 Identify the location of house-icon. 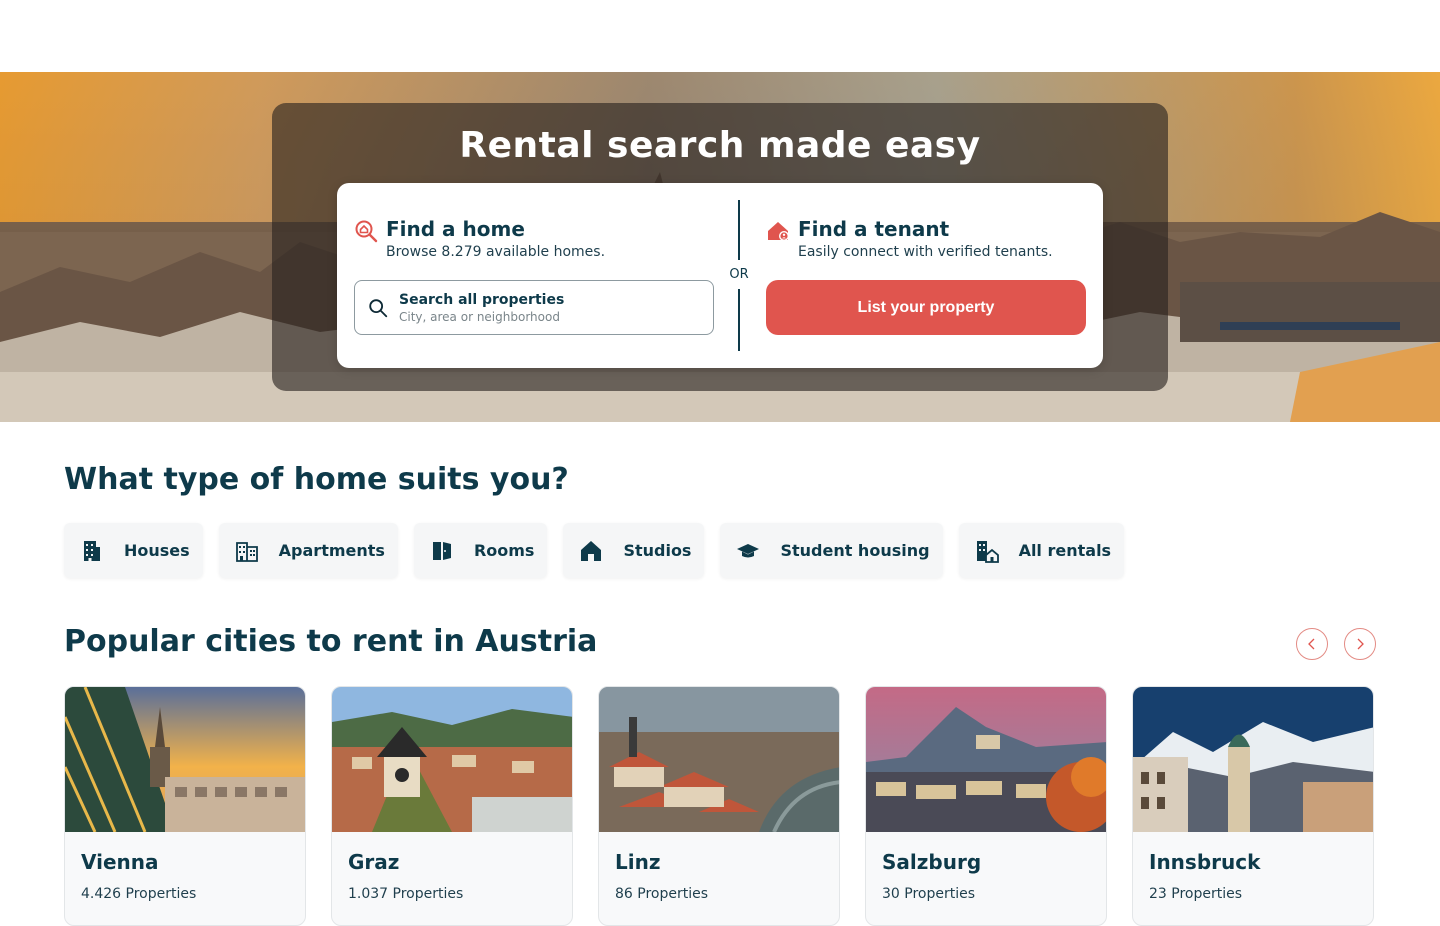
(591, 550).